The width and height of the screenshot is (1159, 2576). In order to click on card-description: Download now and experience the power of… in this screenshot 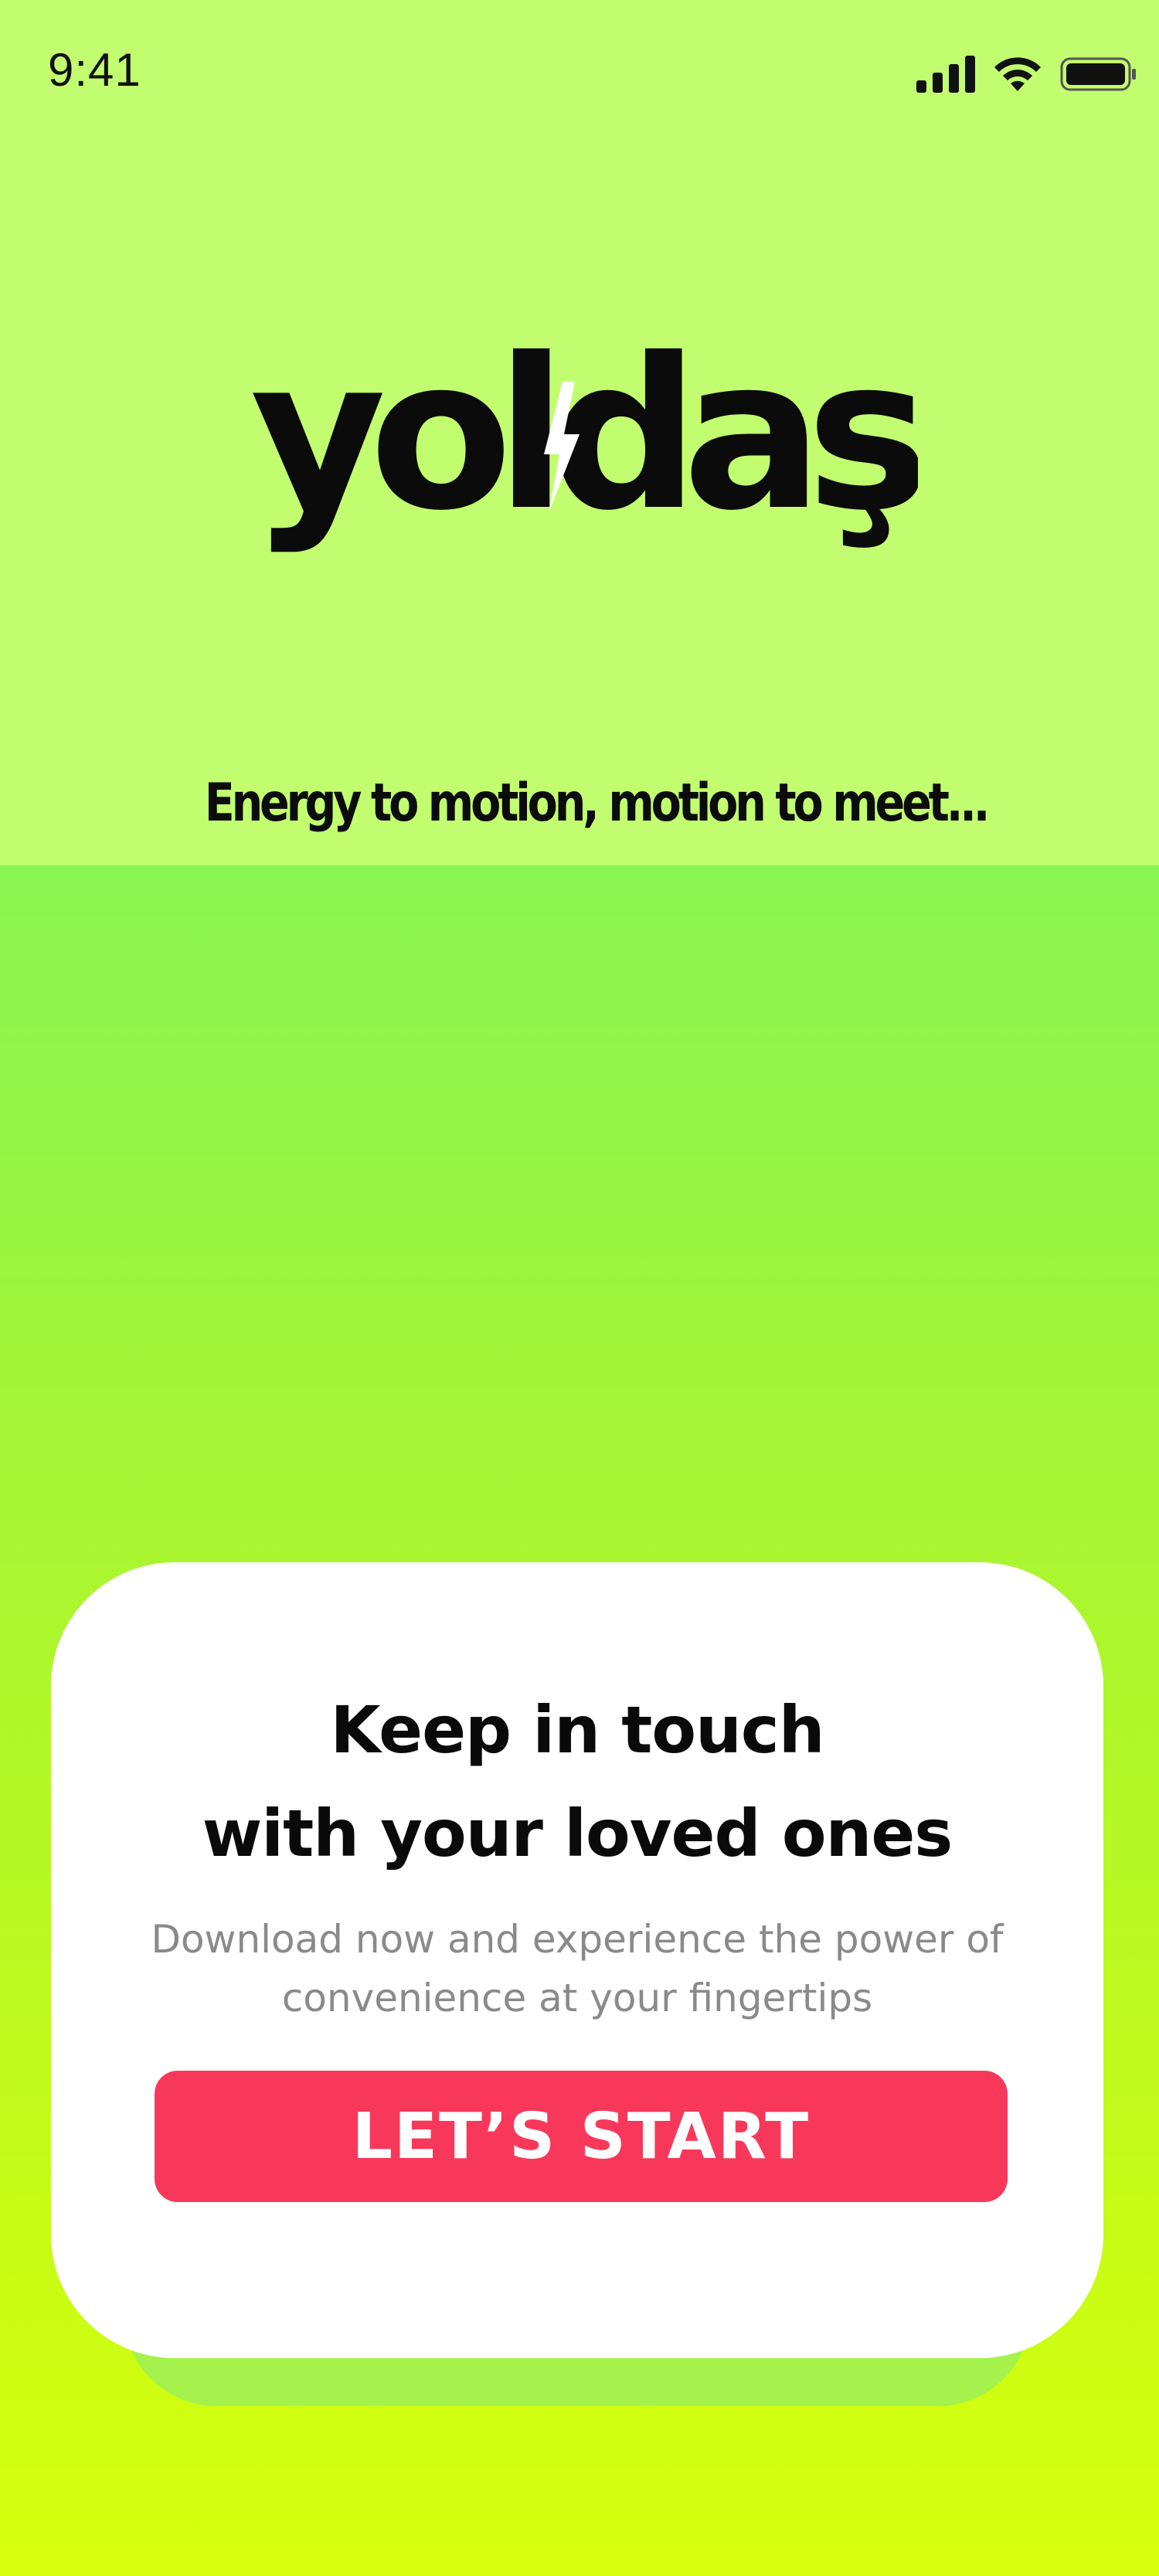, I will do `click(577, 1968)`.